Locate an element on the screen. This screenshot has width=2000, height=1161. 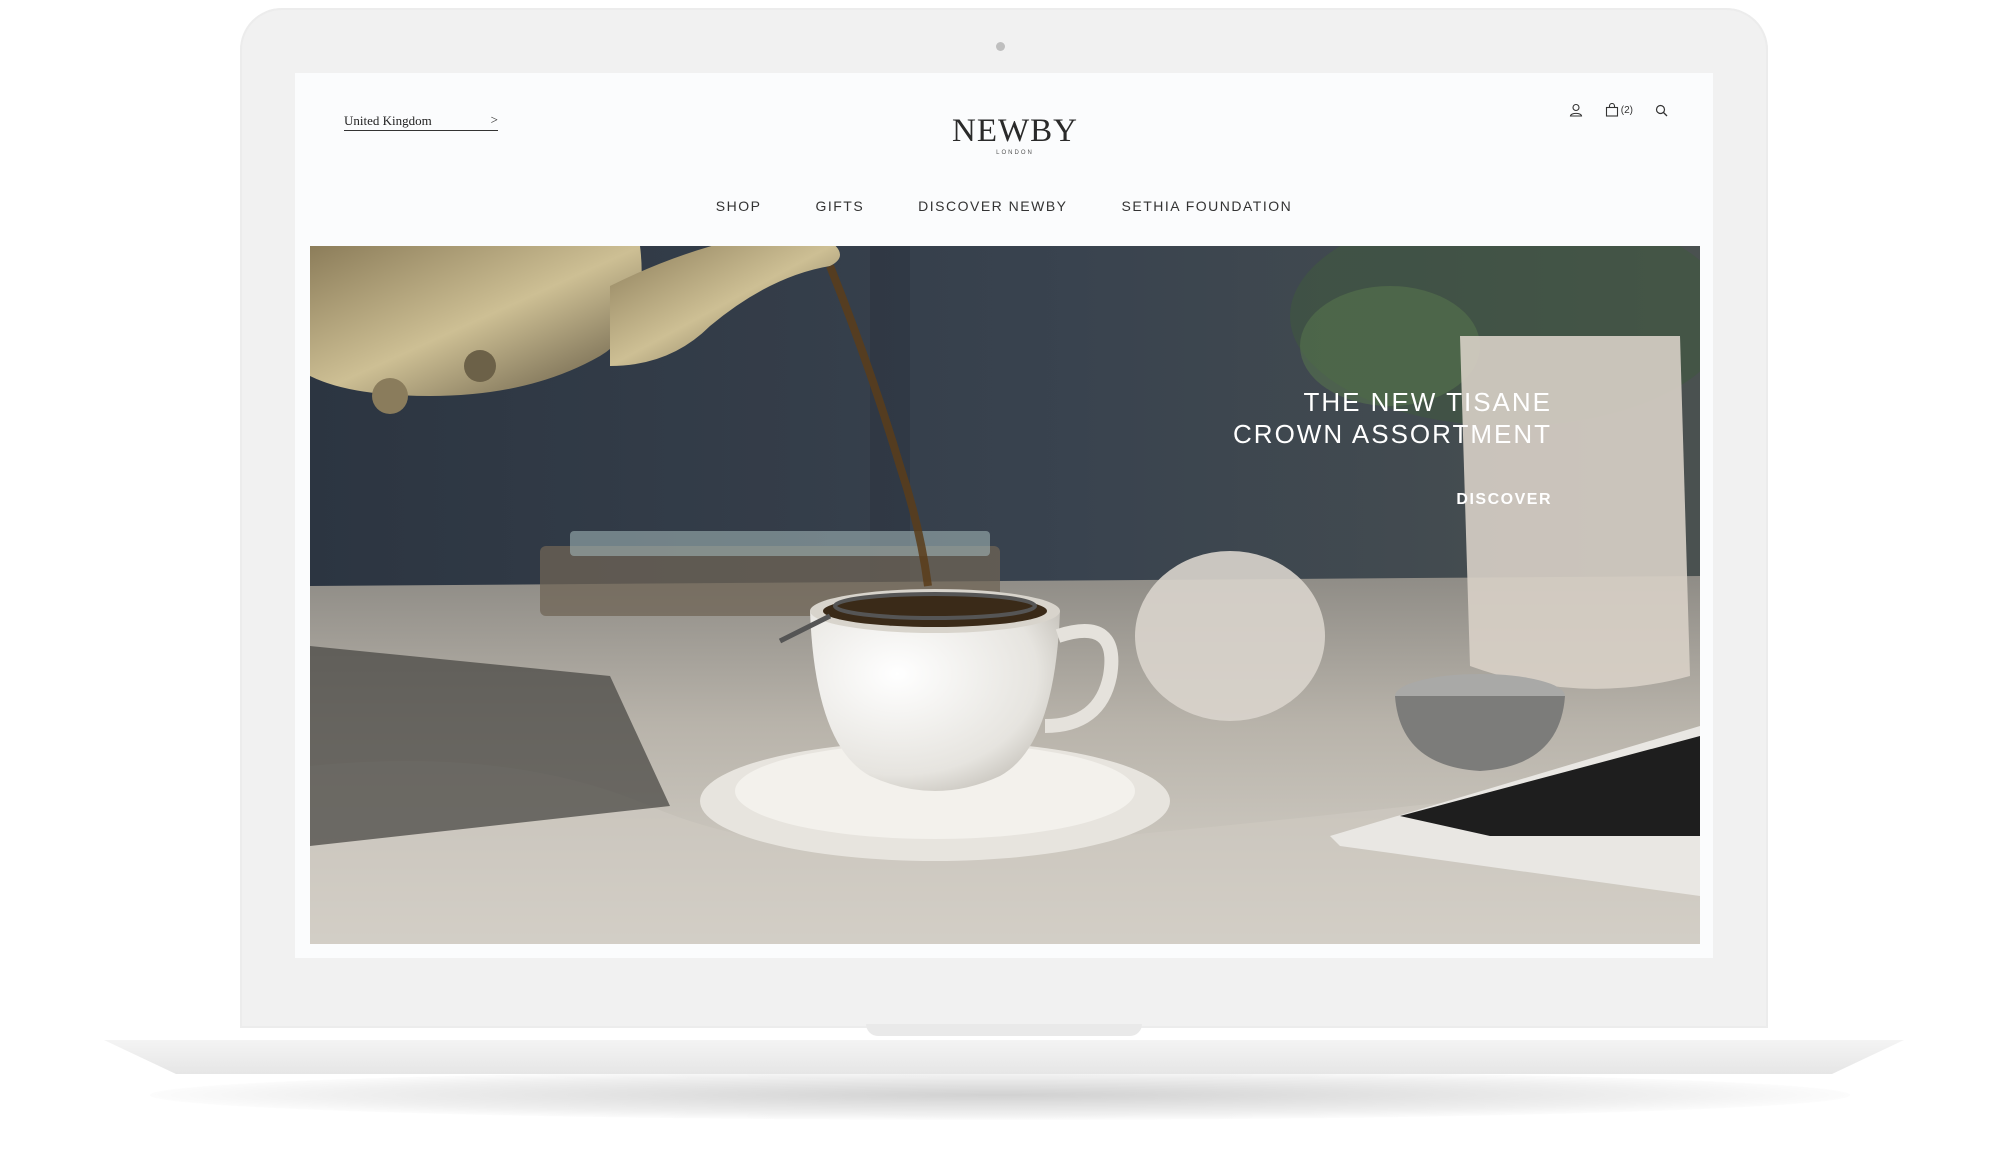
laptop-hinge-notch is located at coordinates (1004, 1030).